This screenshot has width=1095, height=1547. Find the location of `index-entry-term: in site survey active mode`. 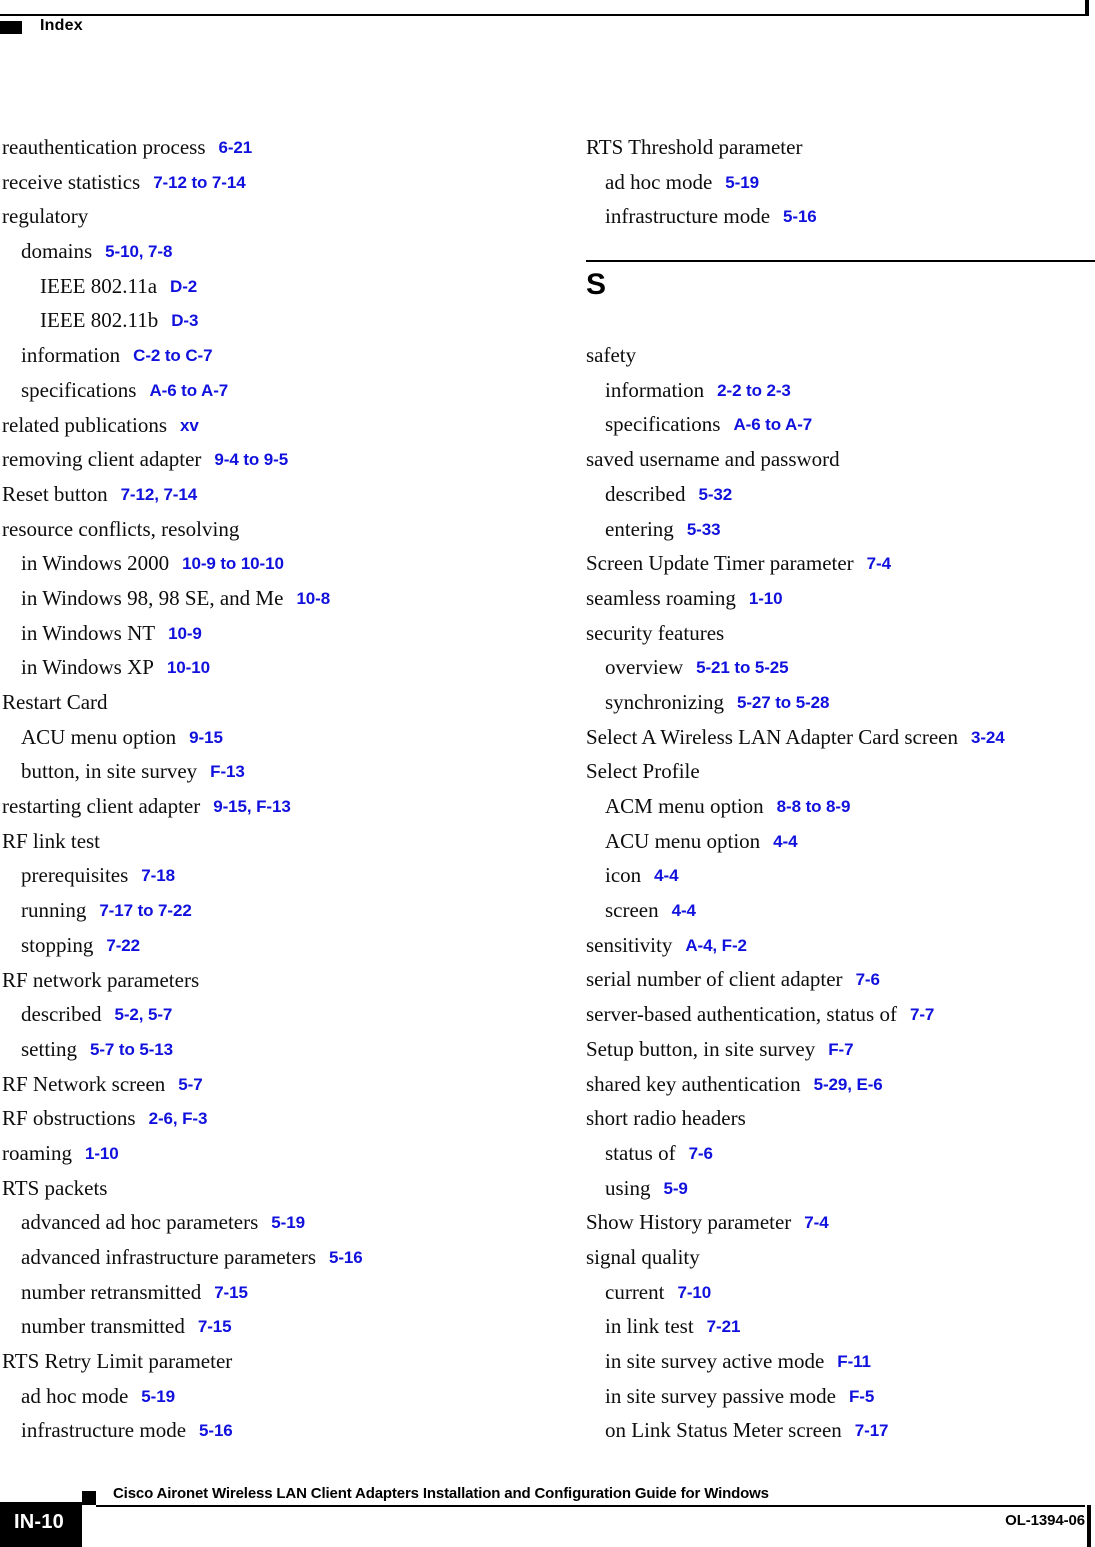

index-entry-term: in site survey active mode is located at coordinates (715, 1361).